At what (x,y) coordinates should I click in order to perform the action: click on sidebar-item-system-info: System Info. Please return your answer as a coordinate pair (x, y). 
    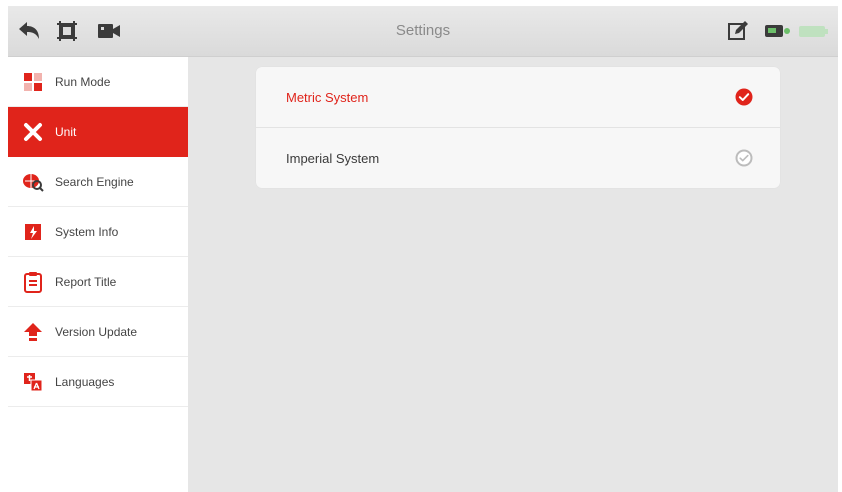
    Looking at the image, I should click on (98, 232).